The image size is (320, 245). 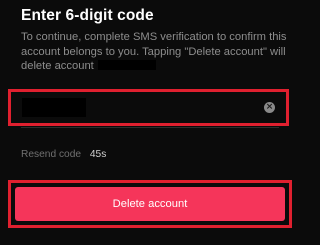 What do you see at coordinates (150, 127) in the screenshot?
I see `code-input-underline` at bounding box center [150, 127].